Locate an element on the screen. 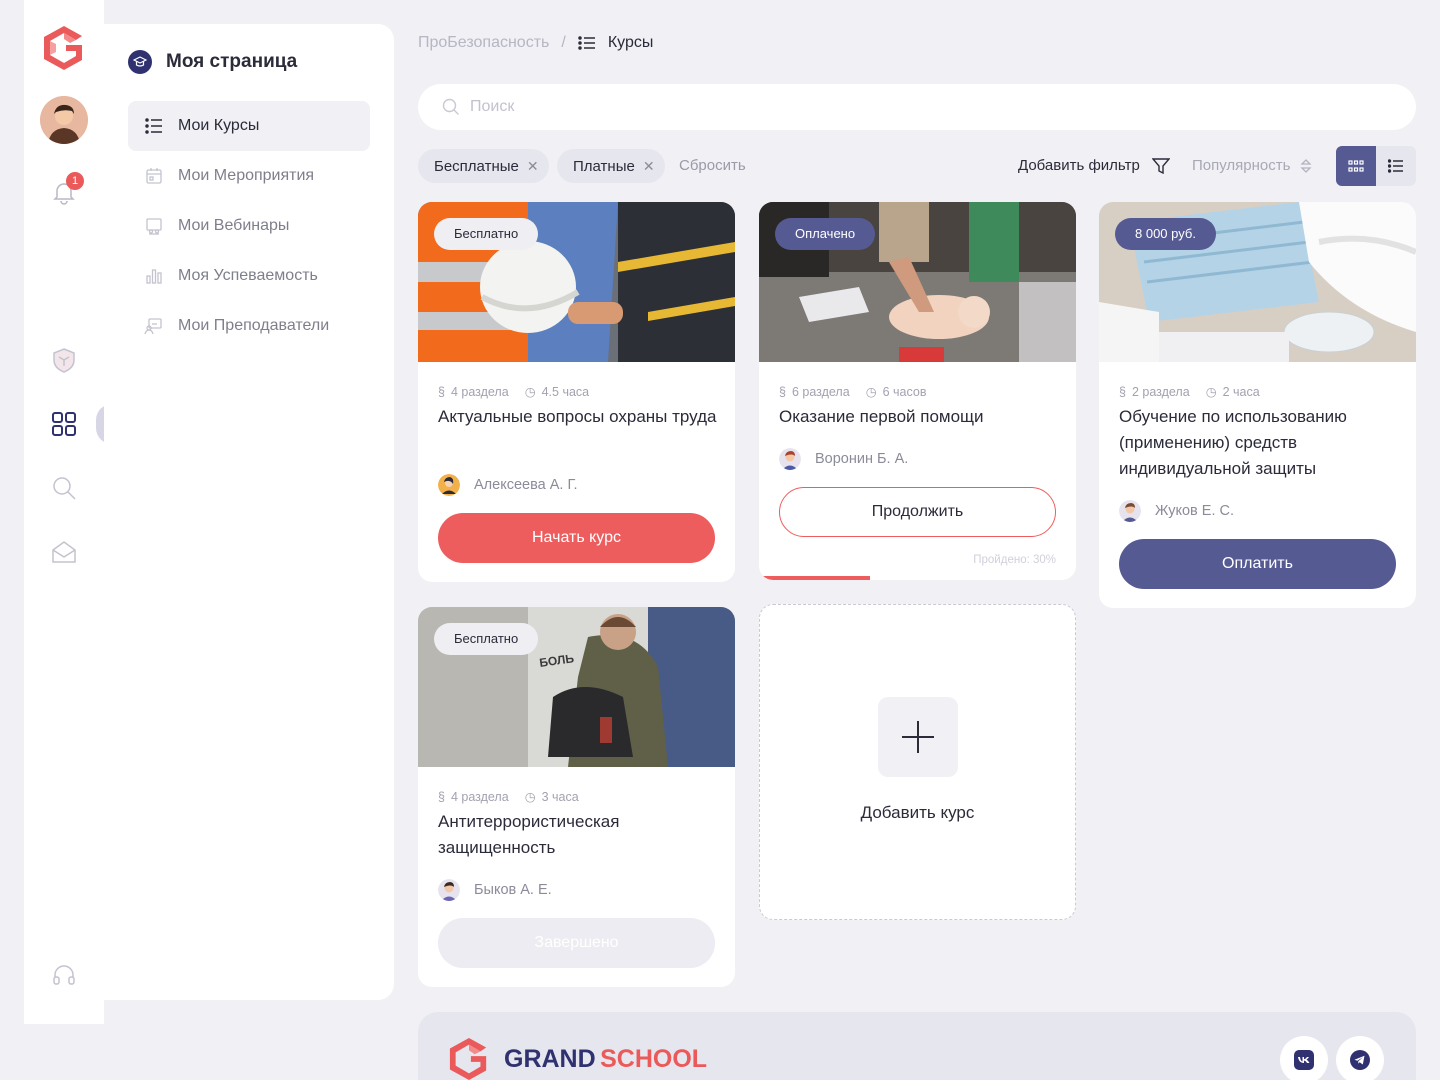 The width and height of the screenshot is (1440, 1080). filter-chip-paid: Платные ✕ is located at coordinates (611, 166).